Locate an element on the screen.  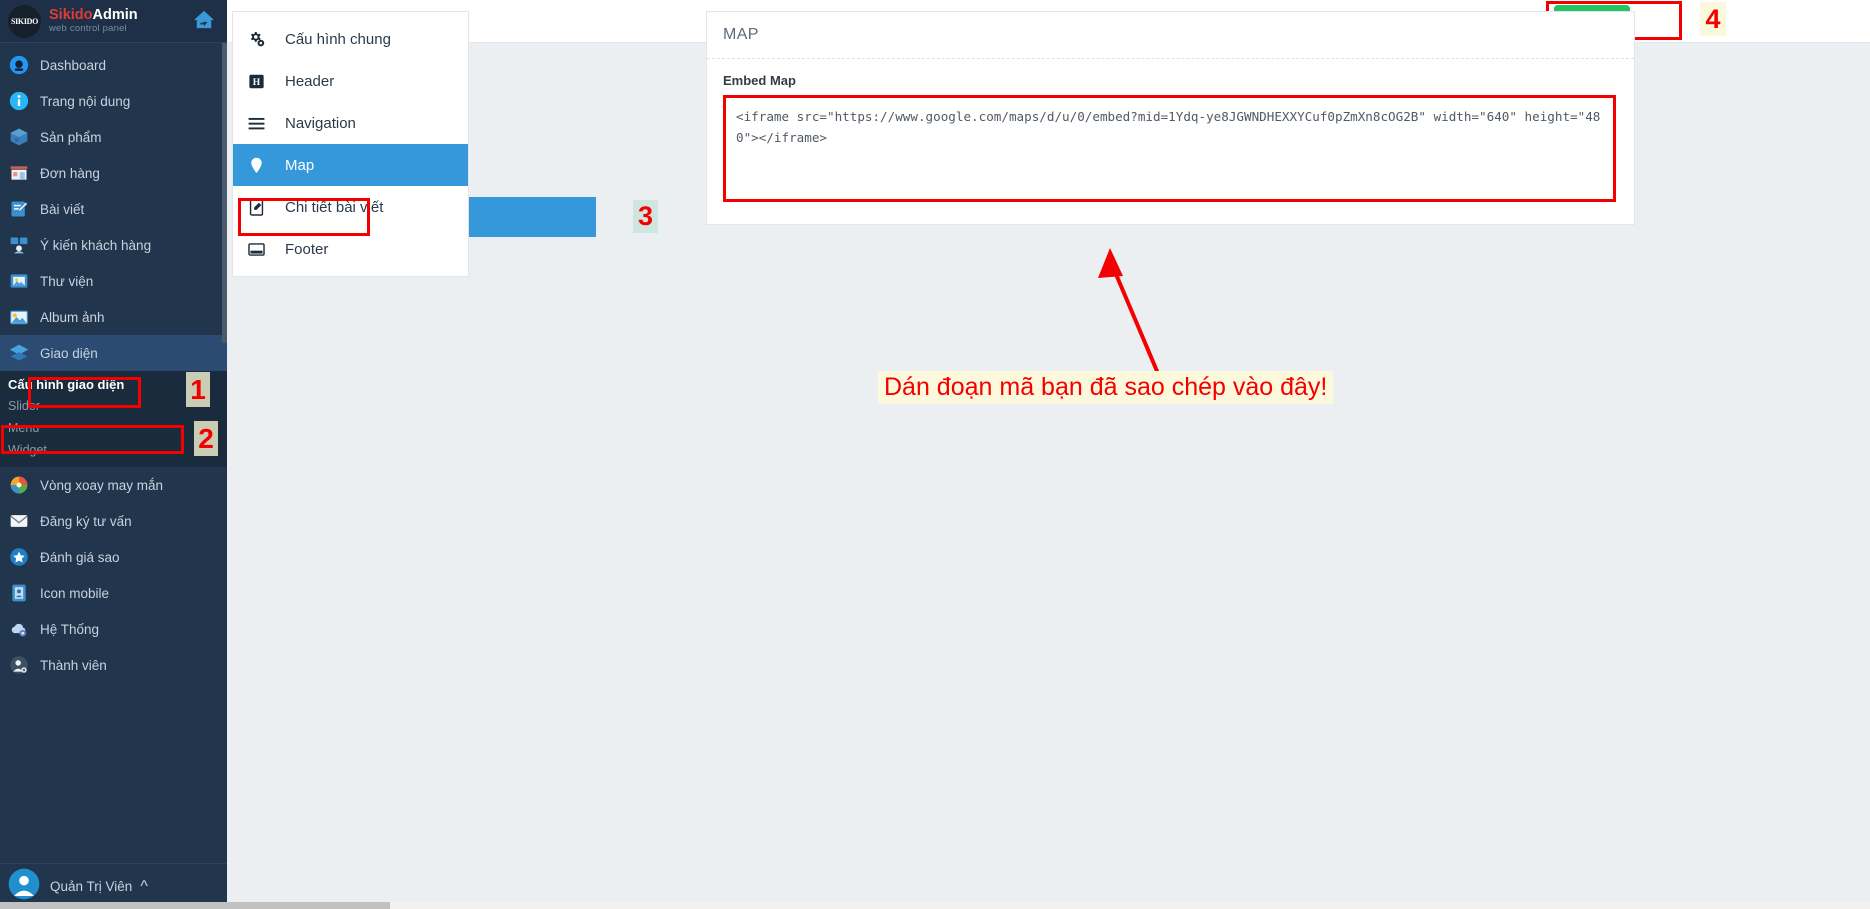
sidebar-item-album-anh: Album ảnh is located at coordinates (113, 317).